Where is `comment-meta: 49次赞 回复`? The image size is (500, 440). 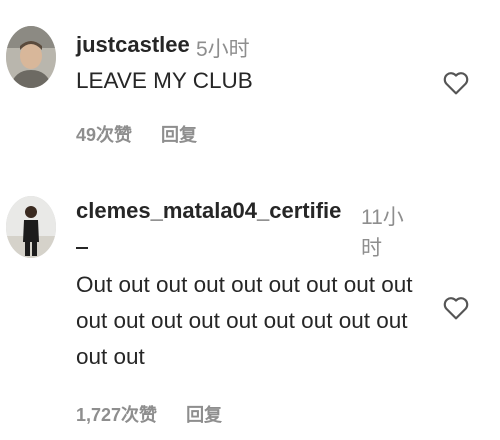
comment-meta: 49次赞 回复 is located at coordinates (136, 134).